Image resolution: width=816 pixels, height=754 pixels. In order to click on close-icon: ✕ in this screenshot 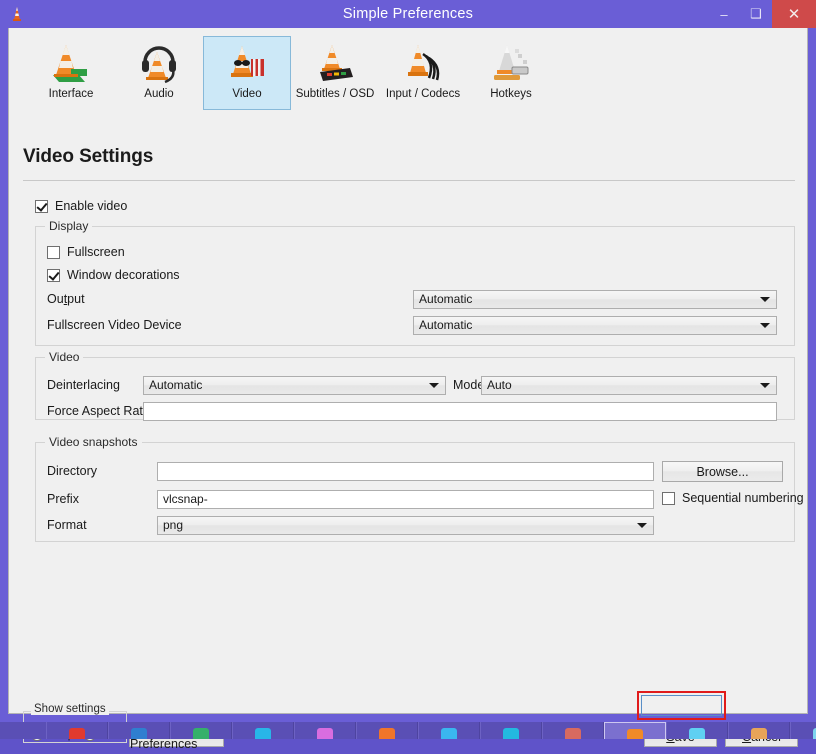, I will do `click(794, 14)`.